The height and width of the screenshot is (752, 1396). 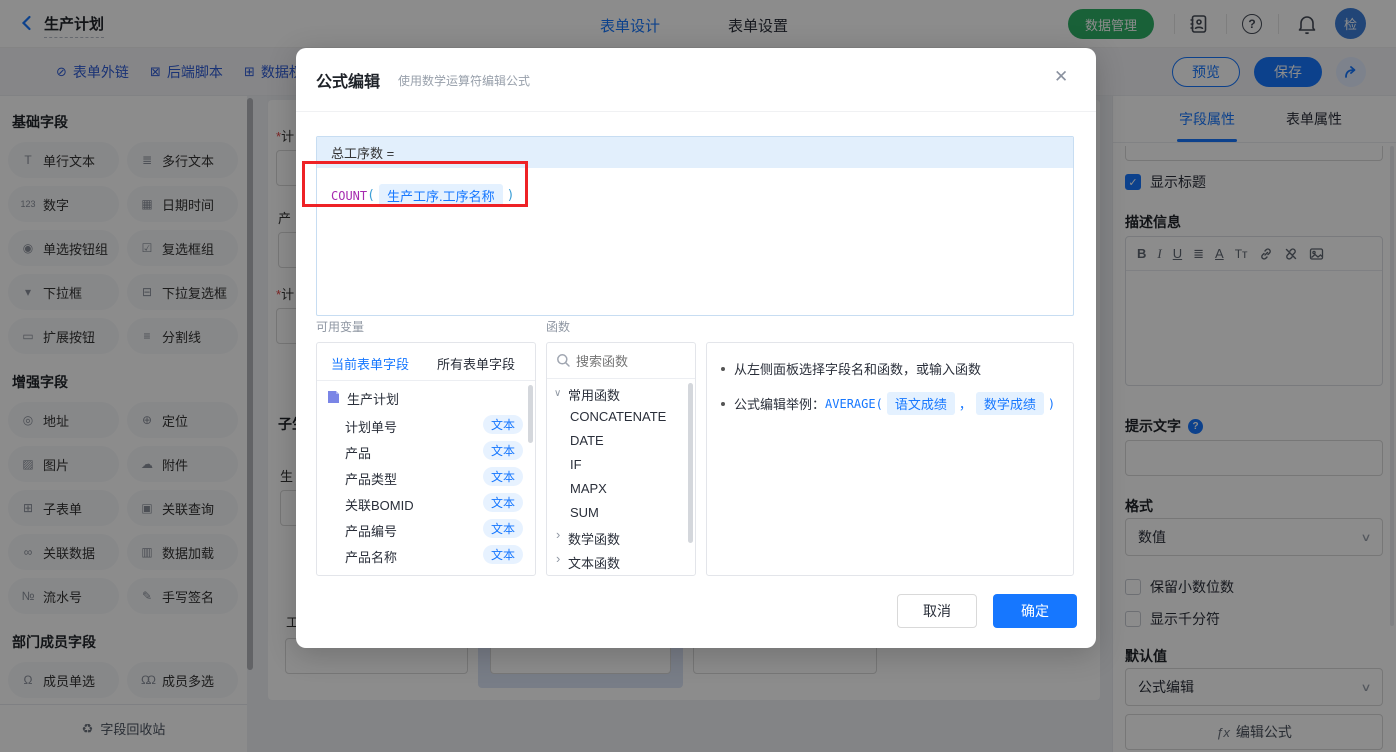 What do you see at coordinates (1061, 77) in the screenshot?
I see `close-icon: ✕` at bounding box center [1061, 77].